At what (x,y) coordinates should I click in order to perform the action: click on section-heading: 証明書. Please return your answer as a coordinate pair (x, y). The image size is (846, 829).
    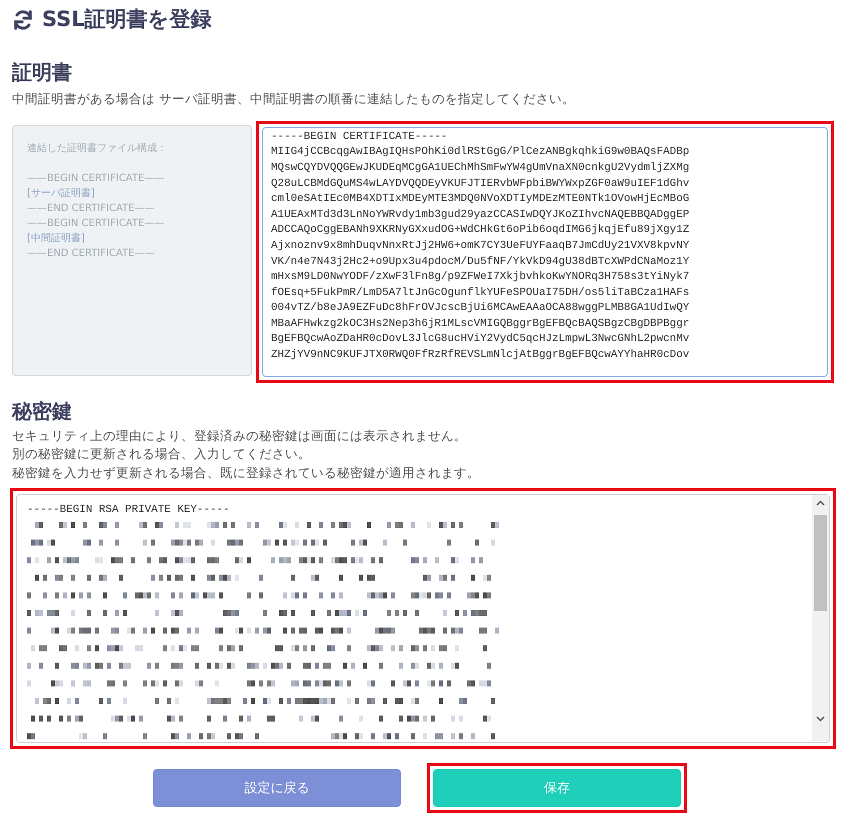
    Looking at the image, I should click on (42, 72).